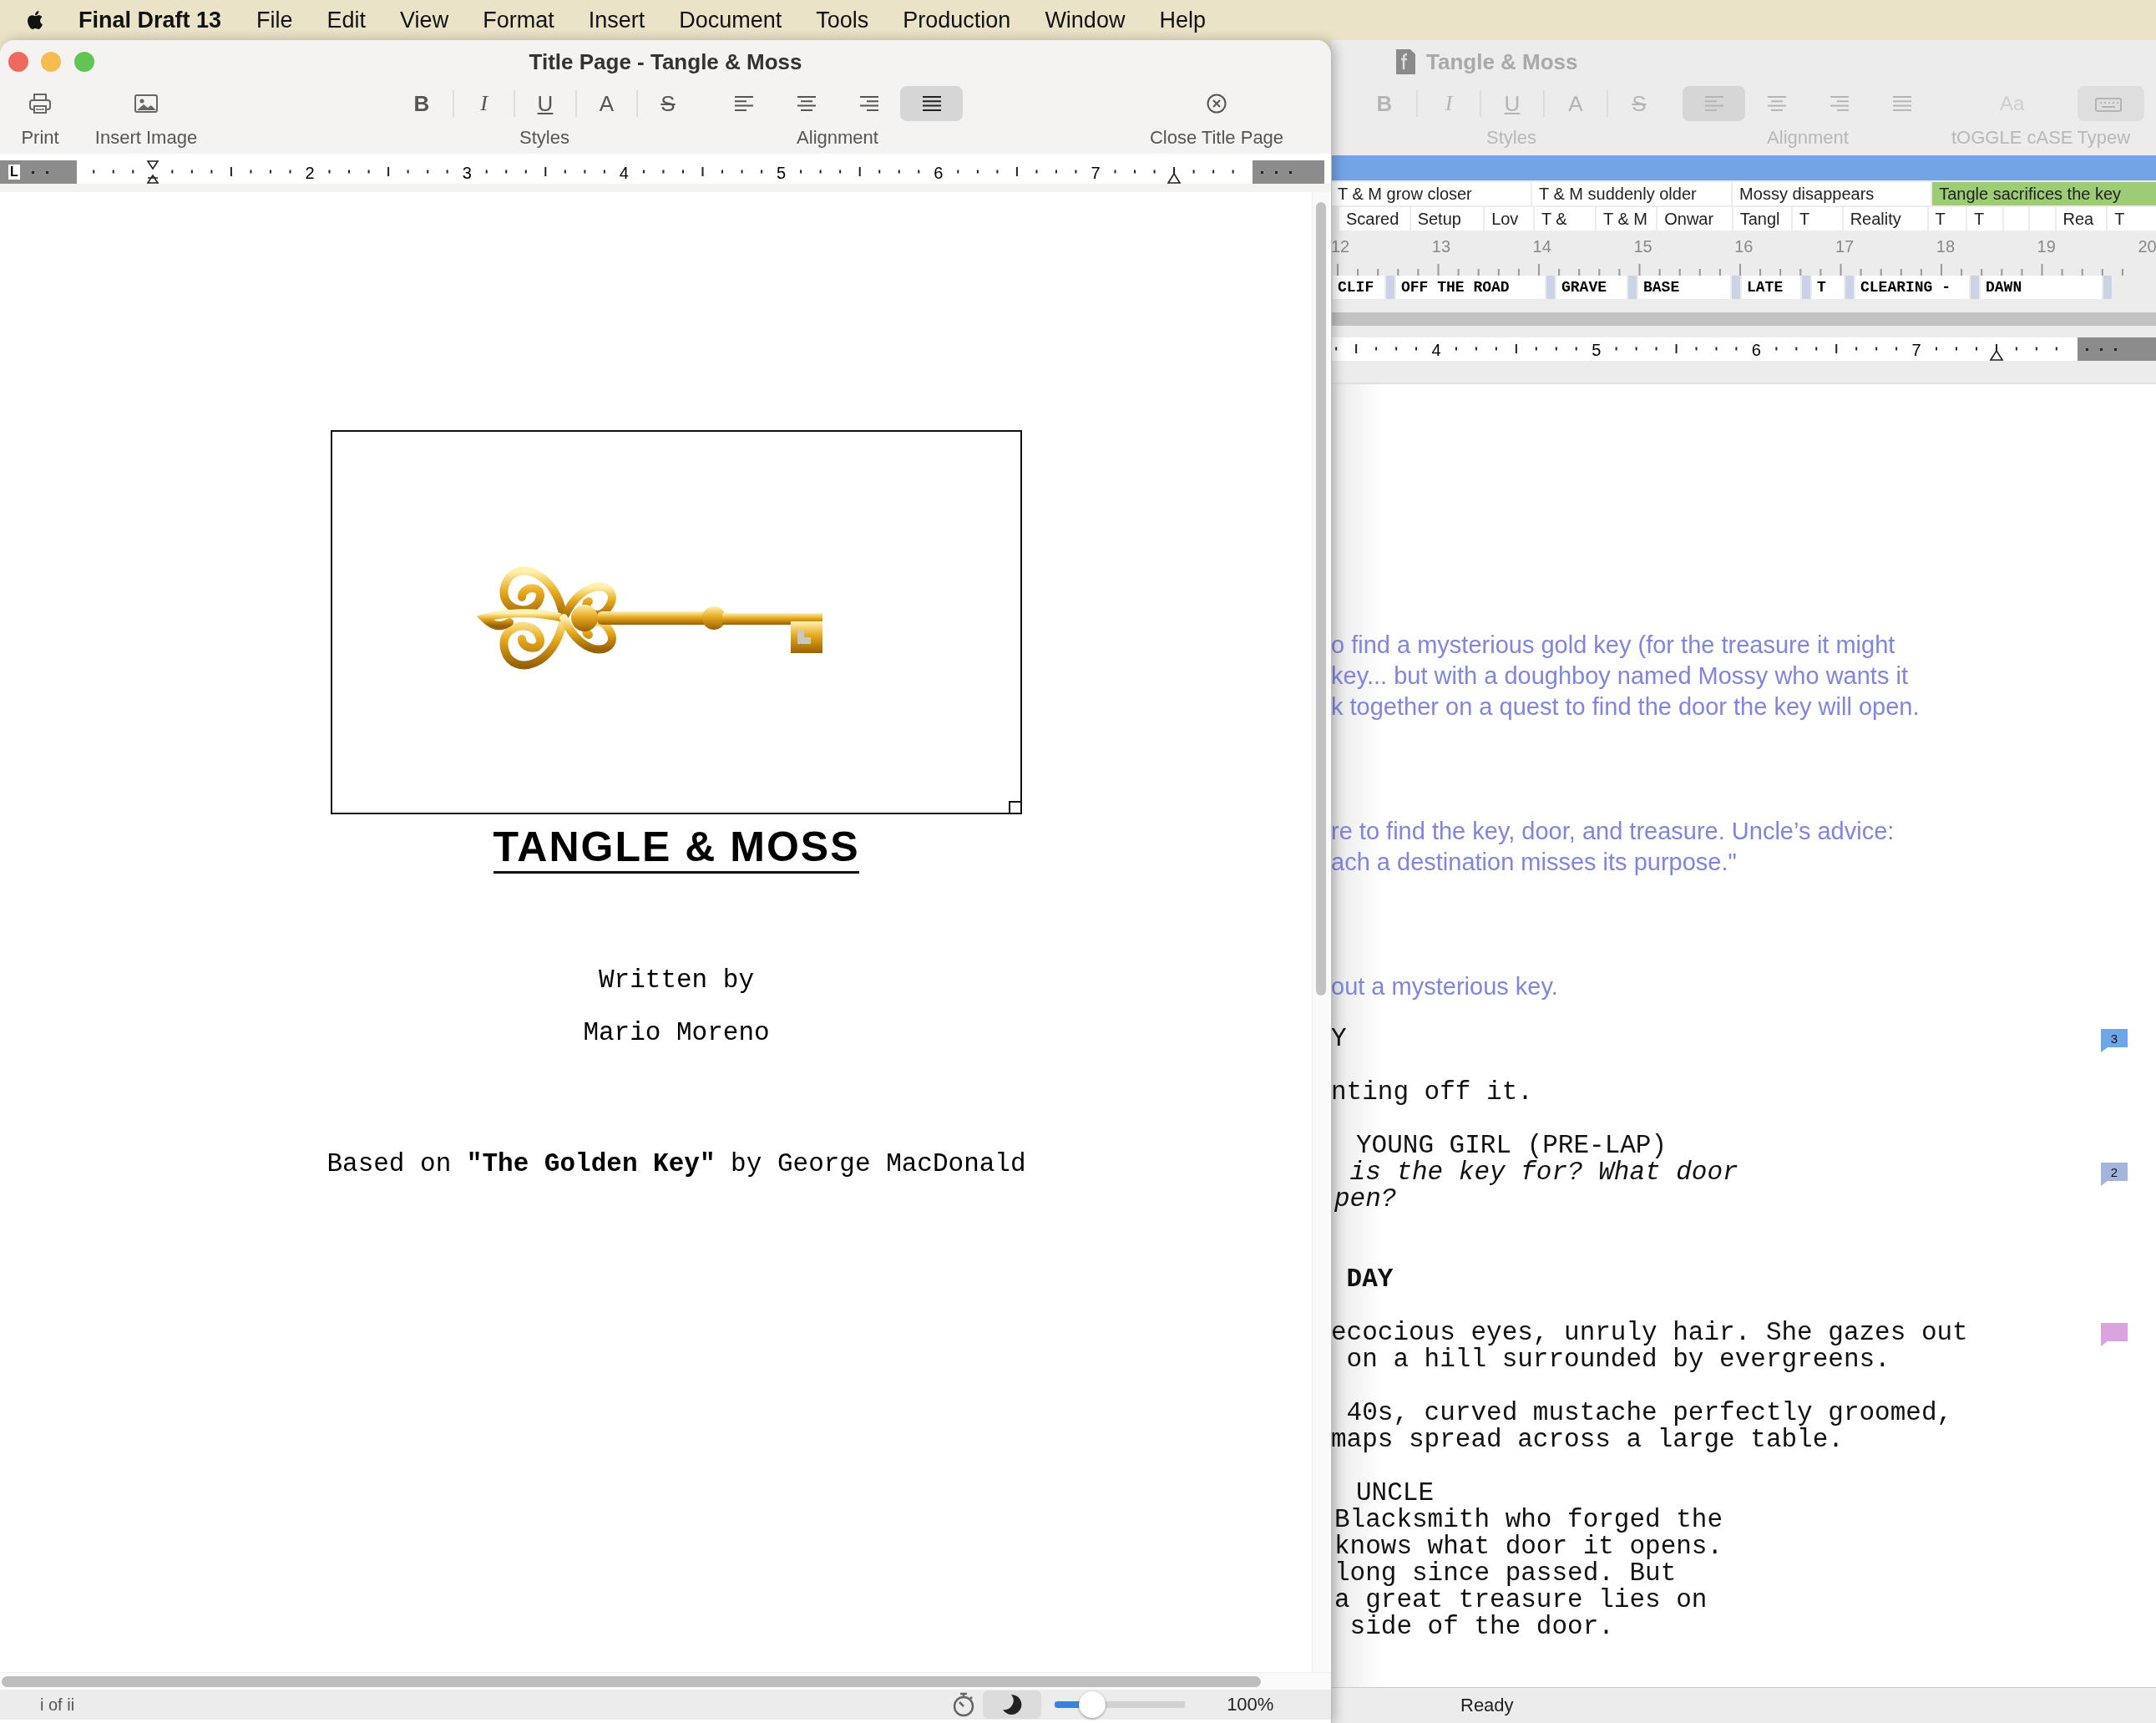 The width and height of the screenshot is (2156, 1723). Describe the element at coordinates (274, 20) in the screenshot. I see `menu-item: File` at that location.